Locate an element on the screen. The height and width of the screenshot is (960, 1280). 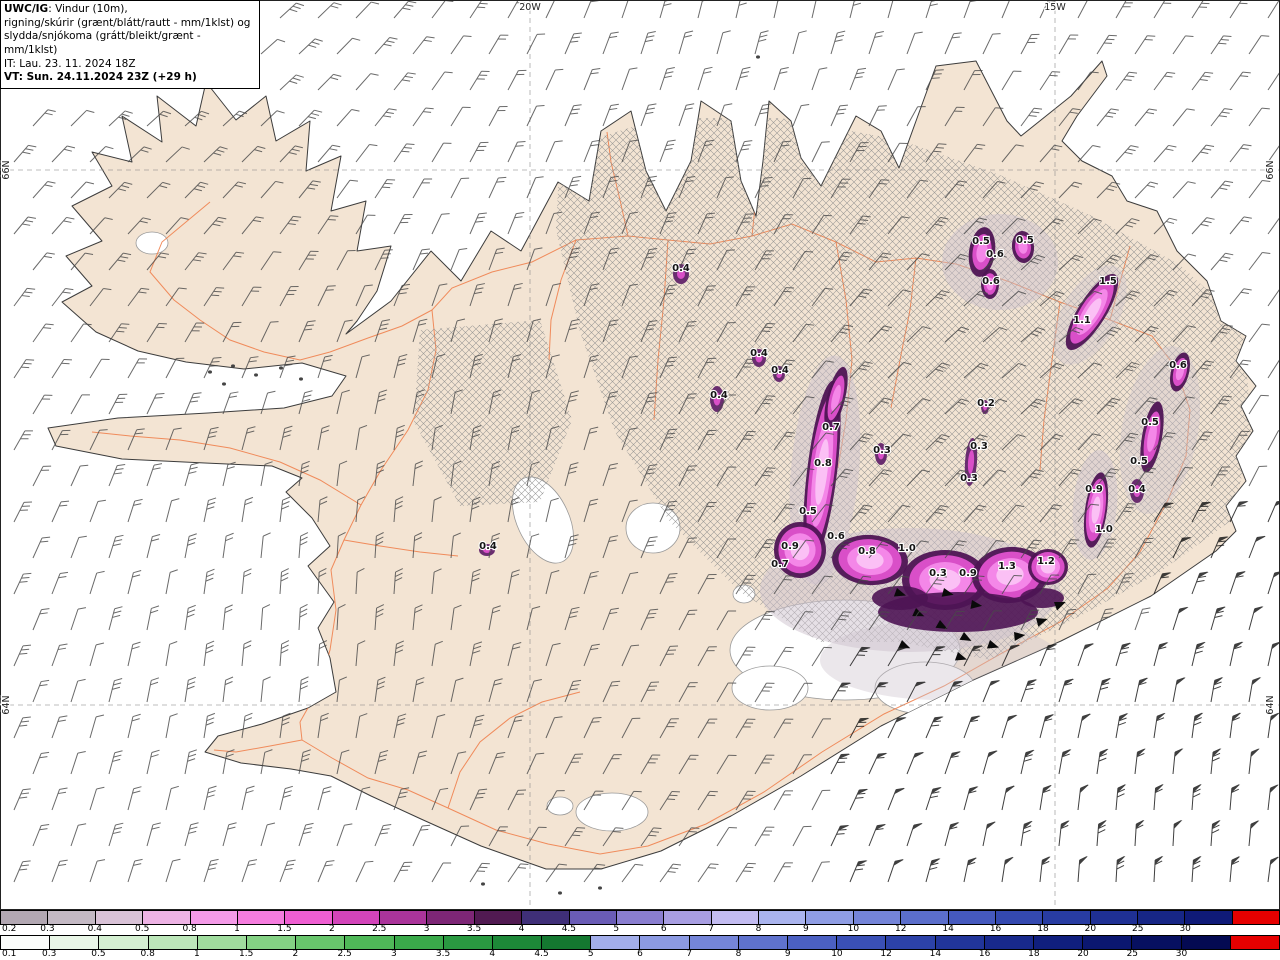
precip-value-label: 1.3 is located at coordinates (1007, 566).